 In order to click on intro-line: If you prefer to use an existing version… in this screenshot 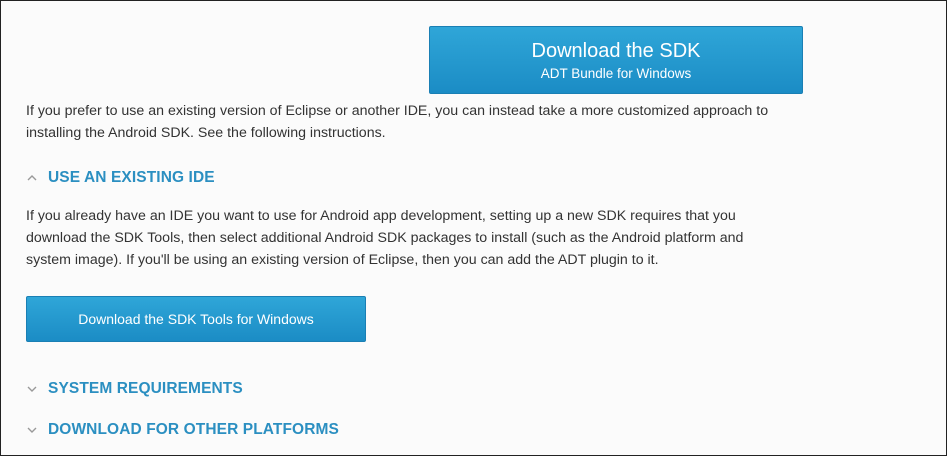, I will do `click(397, 111)`.